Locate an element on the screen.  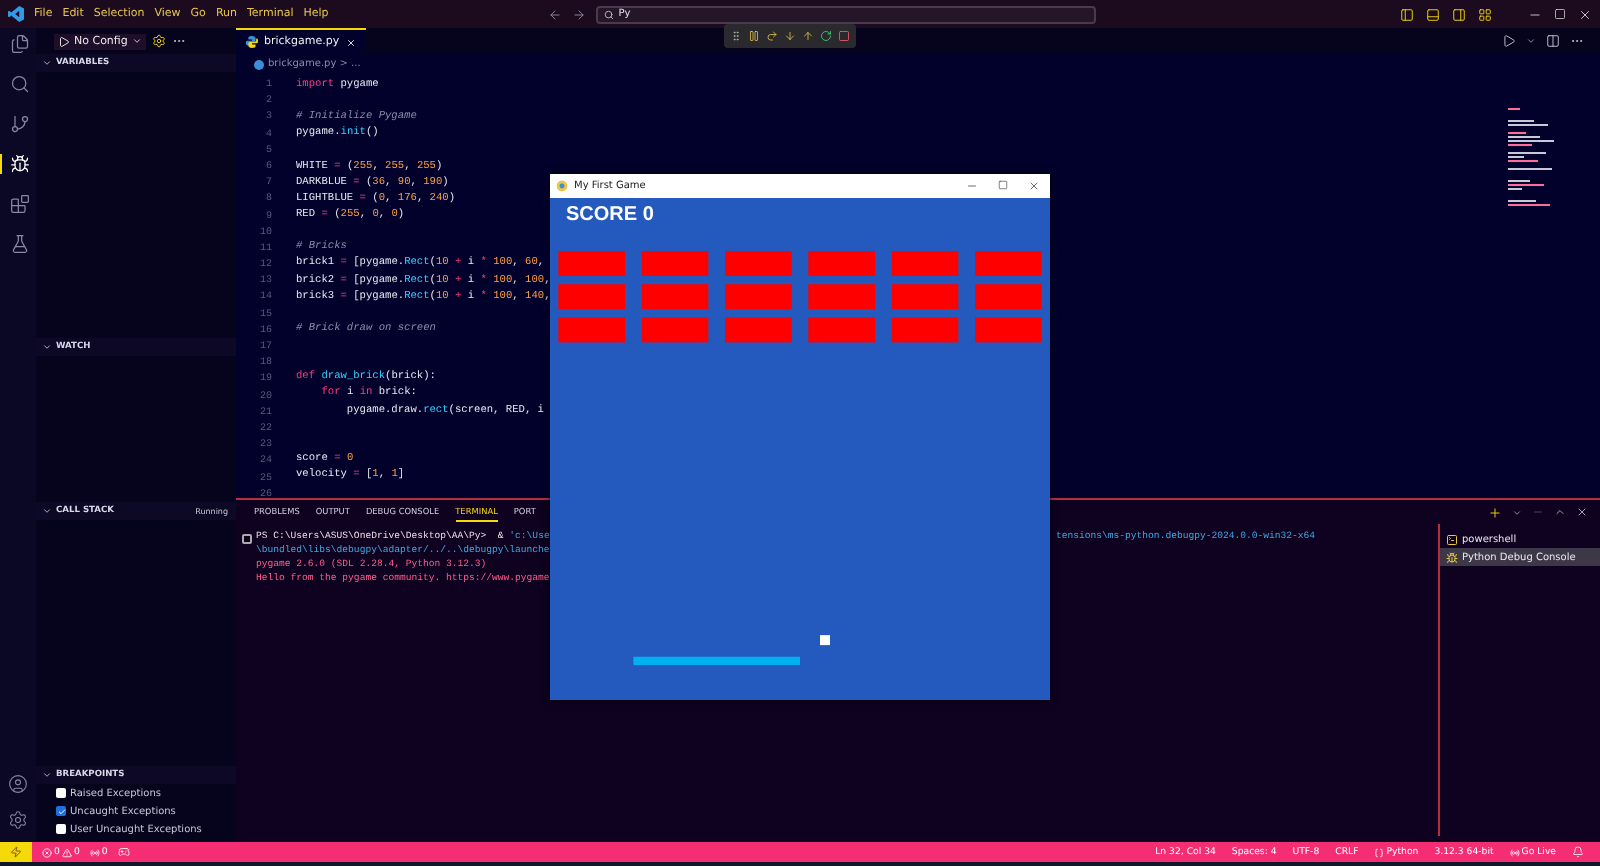
search-icon is located at coordinates (609, 14).